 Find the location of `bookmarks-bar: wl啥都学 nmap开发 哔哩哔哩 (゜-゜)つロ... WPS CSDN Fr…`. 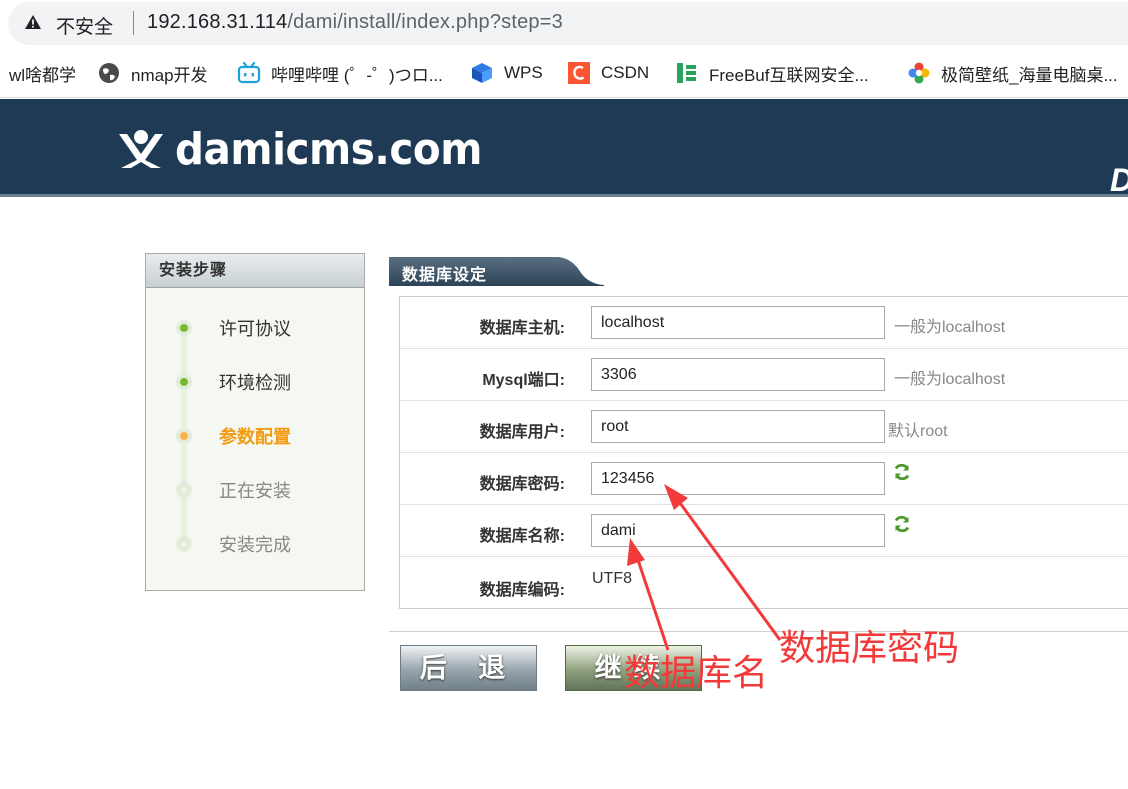

bookmarks-bar: wl啥都学 nmap开发 哔哩哔哩 (゜-゜)つロ... WPS CSDN Fr… is located at coordinates (564, 73).